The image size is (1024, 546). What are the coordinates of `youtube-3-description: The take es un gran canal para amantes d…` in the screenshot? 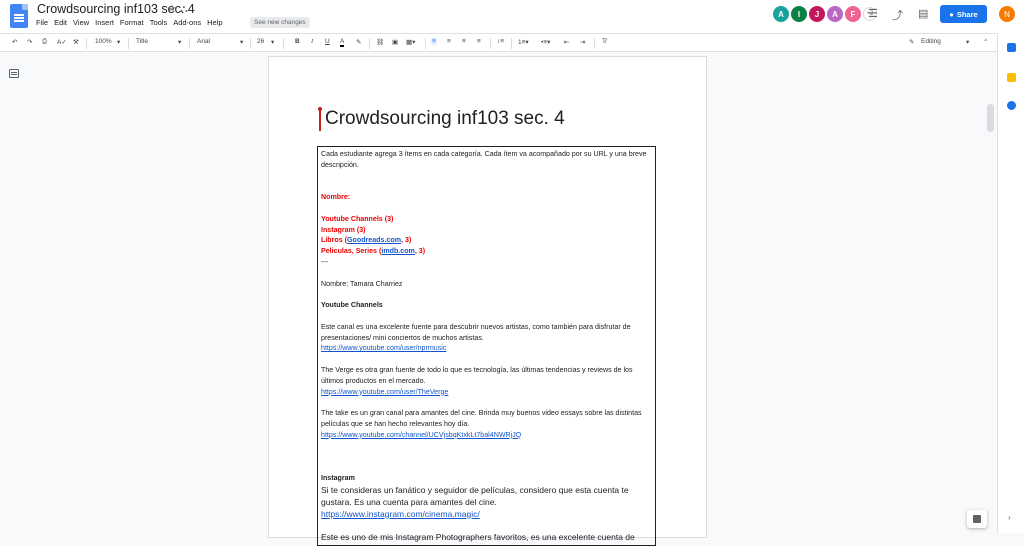 It's located at (481, 418).